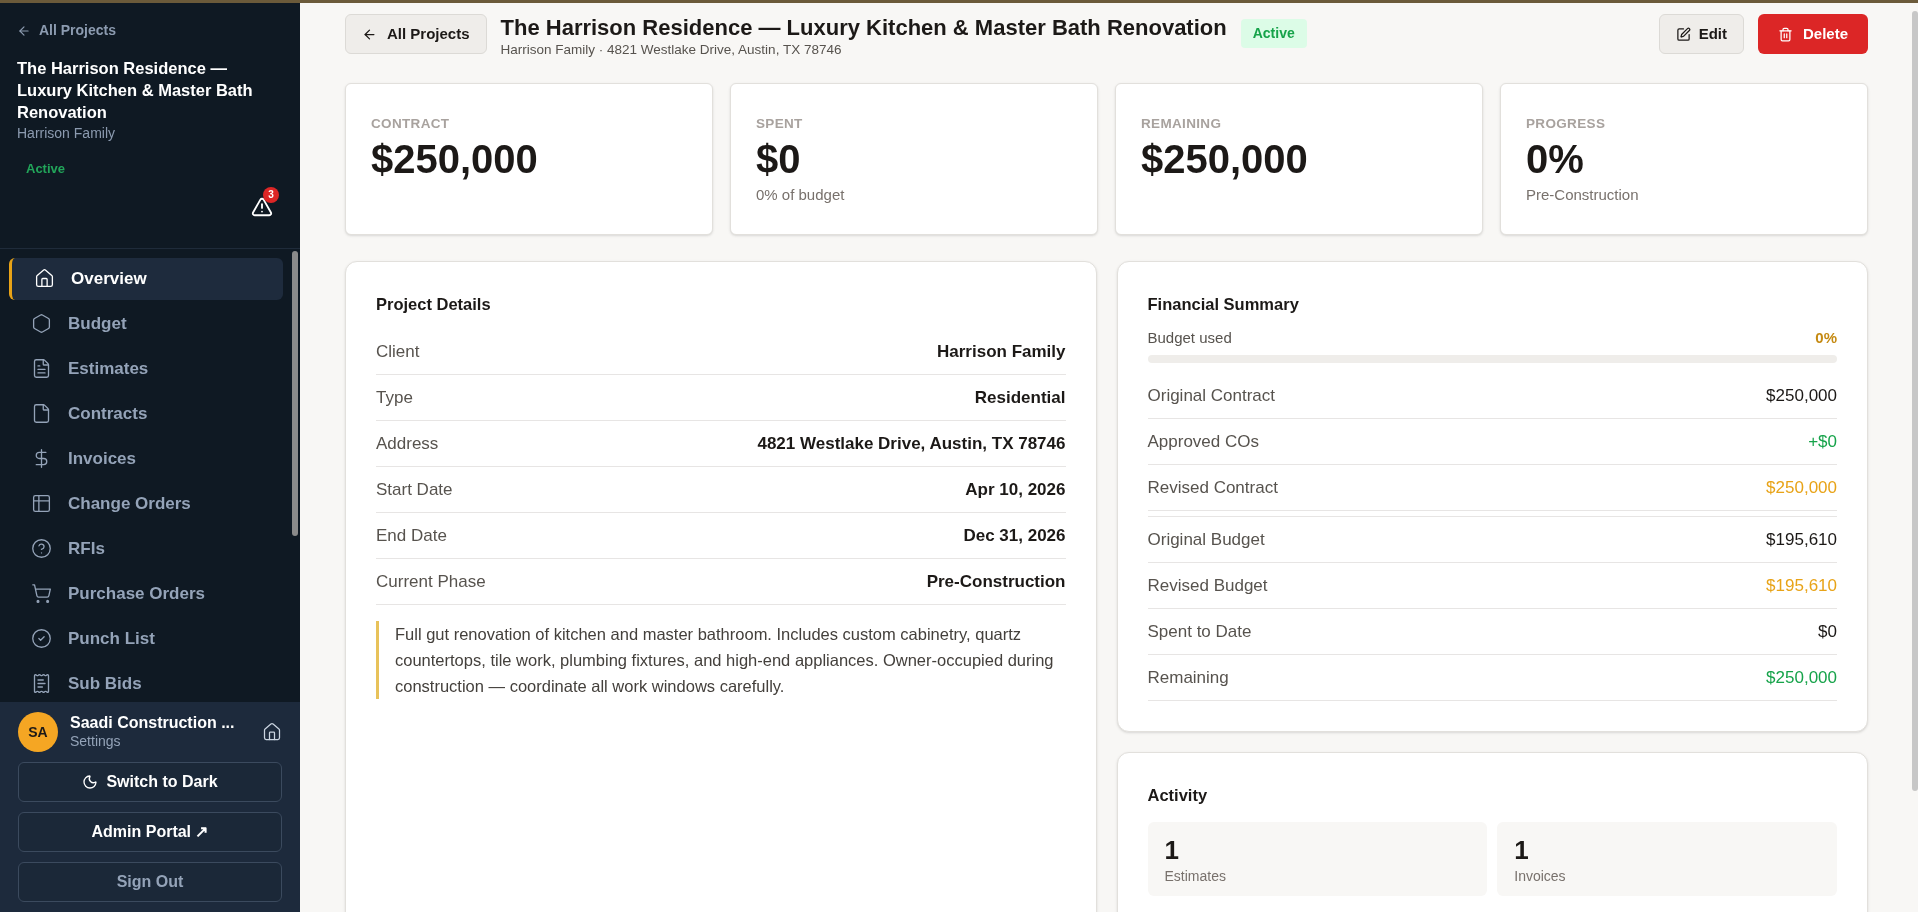 Image resolution: width=1918 pixels, height=912 pixels. What do you see at coordinates (1207, 586) in the screenshot?
I see `row-label: Revised Budget` at bounding box center [1207, 586].